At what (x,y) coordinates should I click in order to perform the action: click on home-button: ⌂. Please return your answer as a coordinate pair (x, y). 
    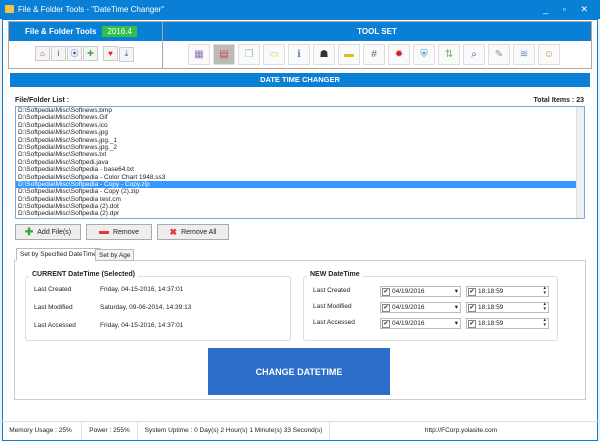
    Looking at the image, I should click on (42, 53).